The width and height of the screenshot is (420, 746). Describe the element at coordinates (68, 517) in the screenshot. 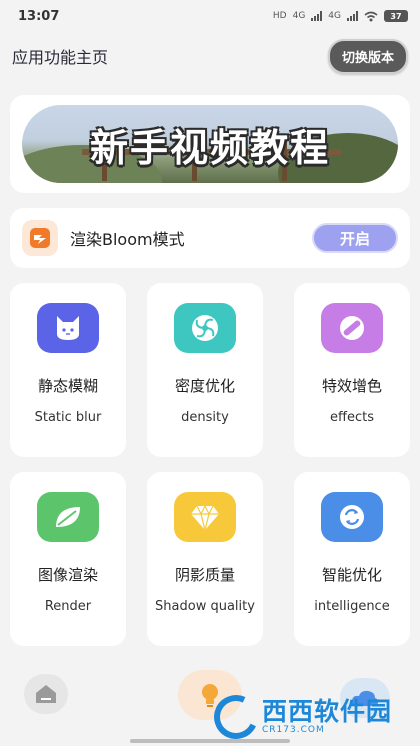

I see `leaf-icon` at that location.